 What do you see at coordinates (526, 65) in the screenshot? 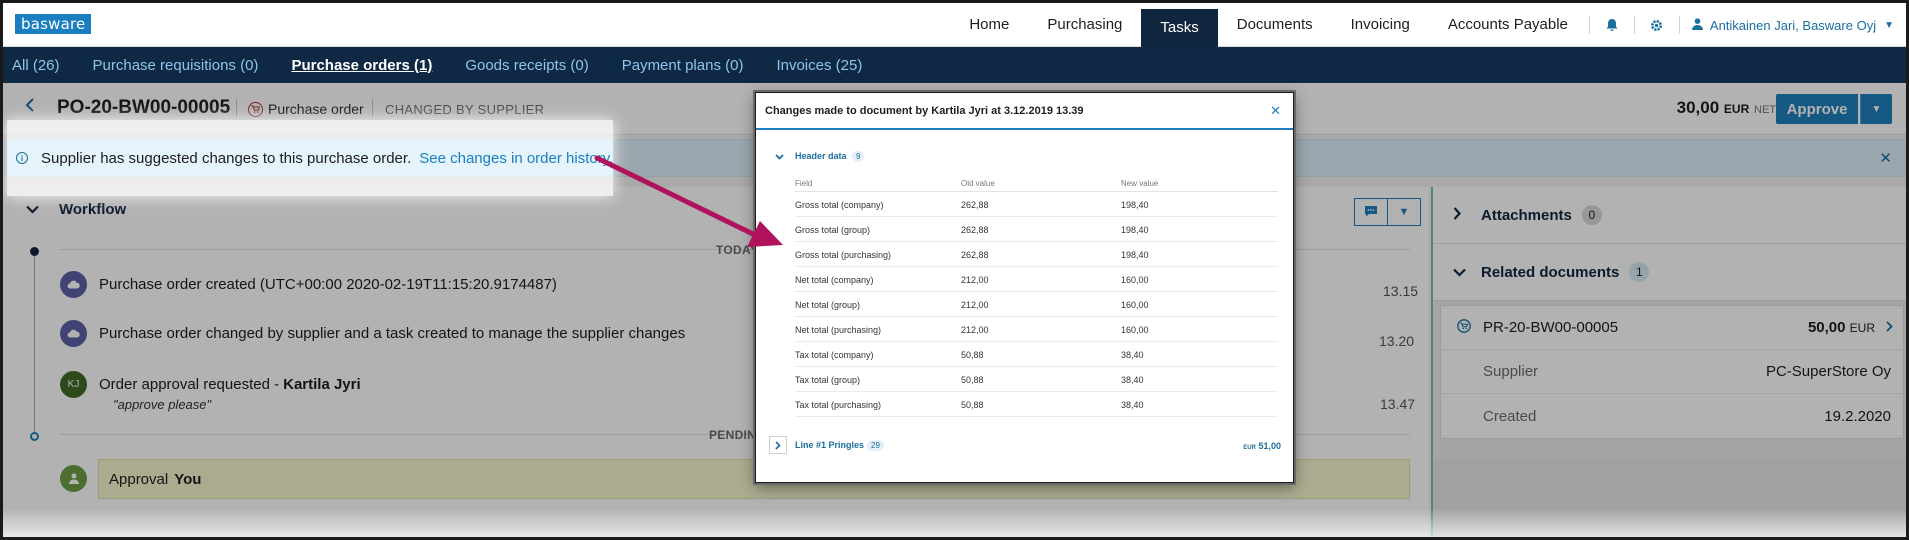
I see `tab-goods-receipts: Goods receipts (0)` at bounding box center [526, 65].